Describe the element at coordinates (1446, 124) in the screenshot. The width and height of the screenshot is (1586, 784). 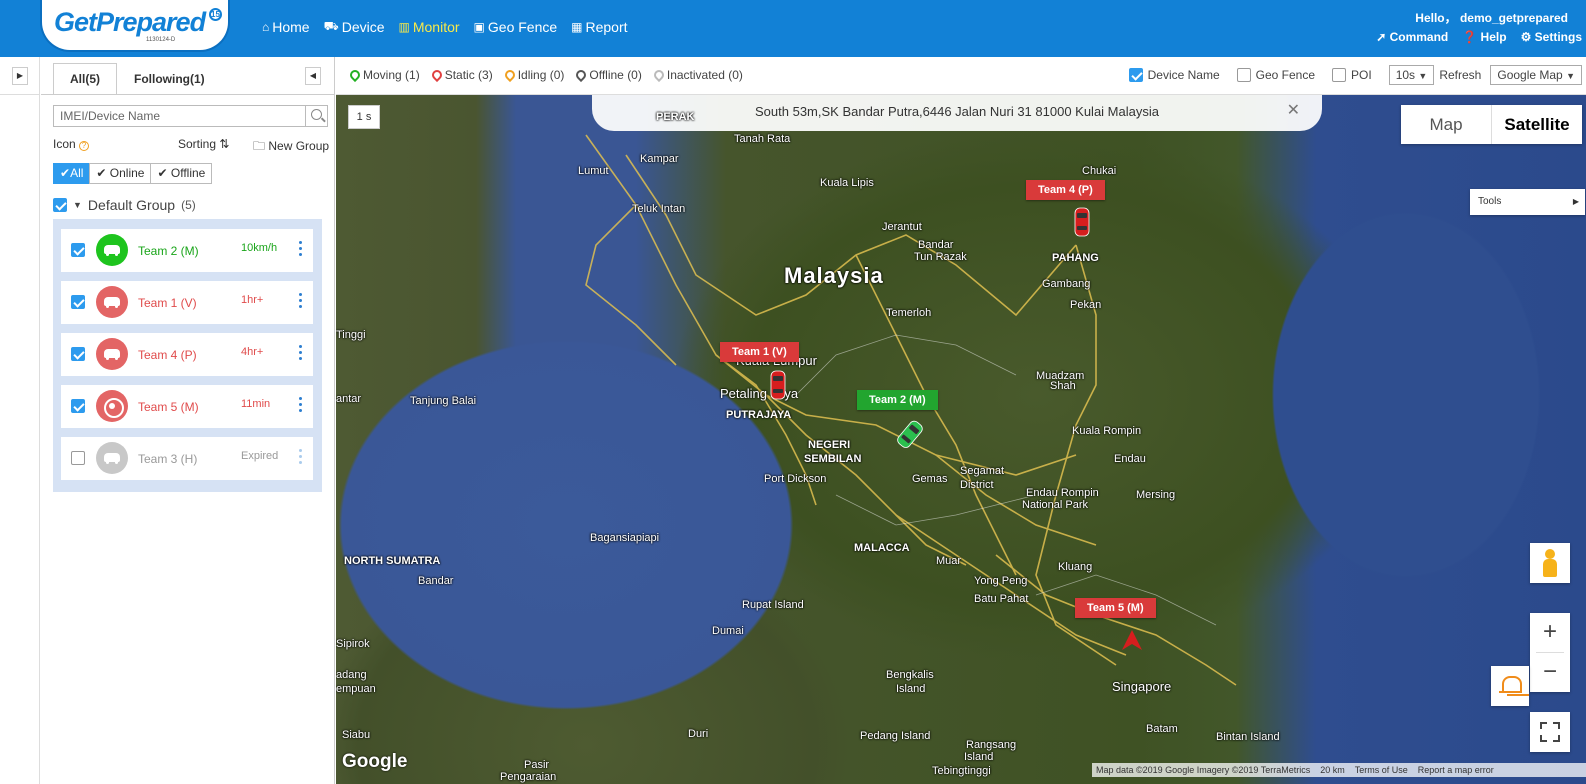
I see `map-type-map: Map` at that location.